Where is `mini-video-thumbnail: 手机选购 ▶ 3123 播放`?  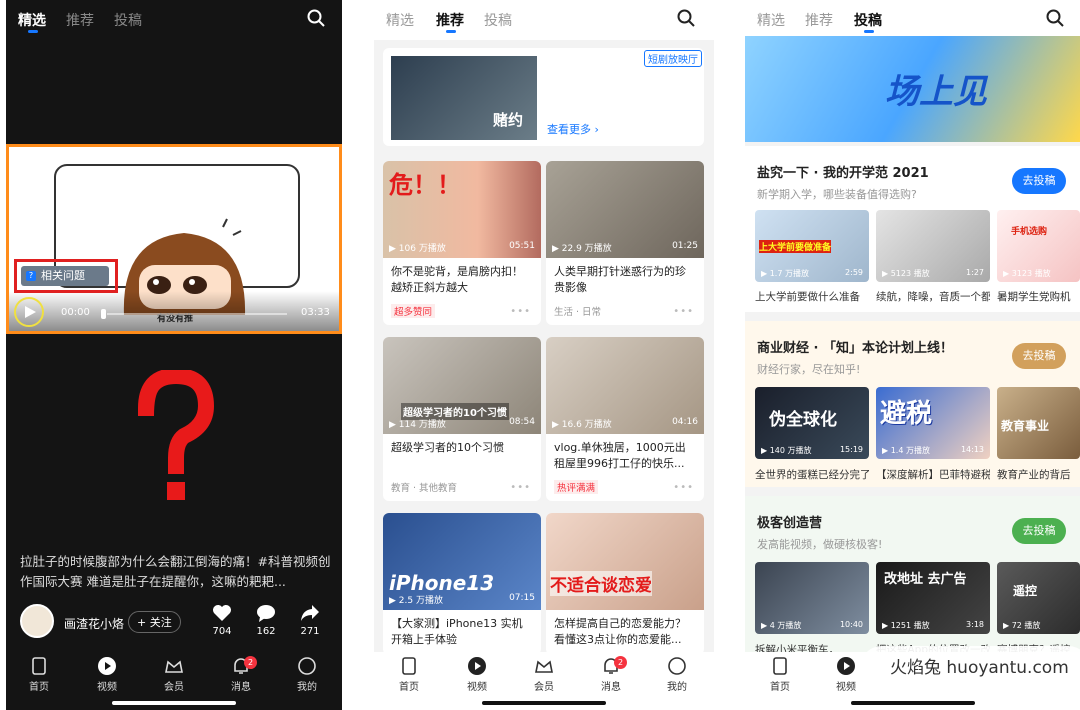
mini-video-thumbnail: 手机选购 ▶ 3123 播放 is located at coordinates (1038, 246).